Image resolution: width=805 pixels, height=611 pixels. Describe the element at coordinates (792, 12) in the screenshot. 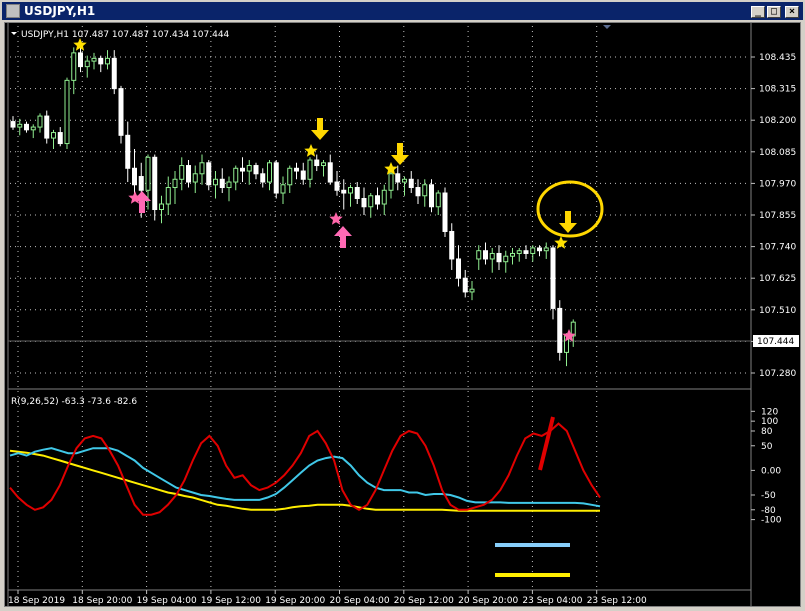

I see `close-button: ×` at that location.